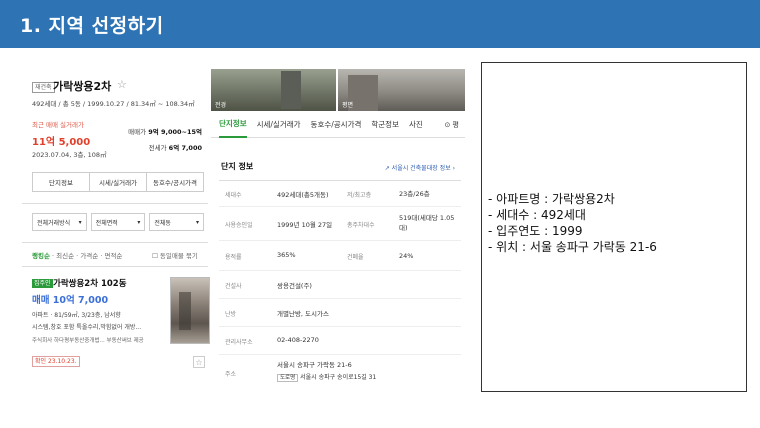 This screenshot has height=428, width=760. Describe the element at coordinates (340, 313) in the screenshot. I see `table-row: 난방 개별난방, 도시가스` at that location.